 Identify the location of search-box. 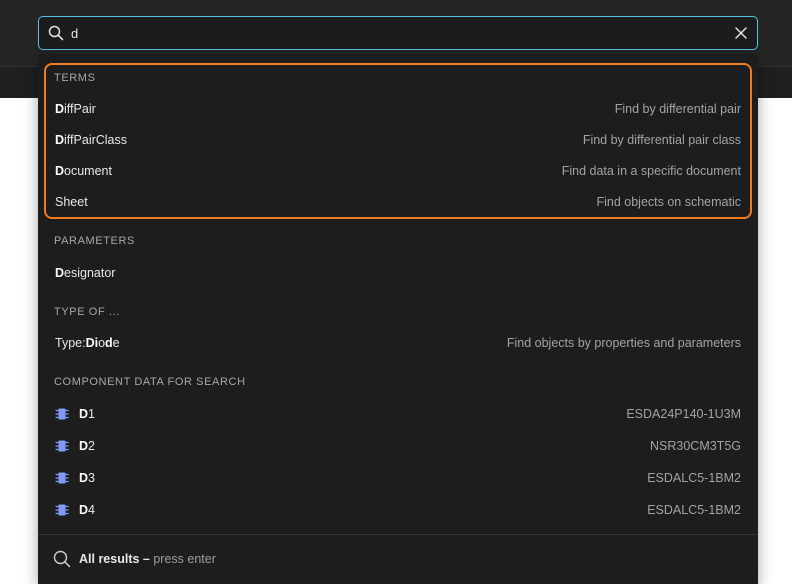
(398, 33).